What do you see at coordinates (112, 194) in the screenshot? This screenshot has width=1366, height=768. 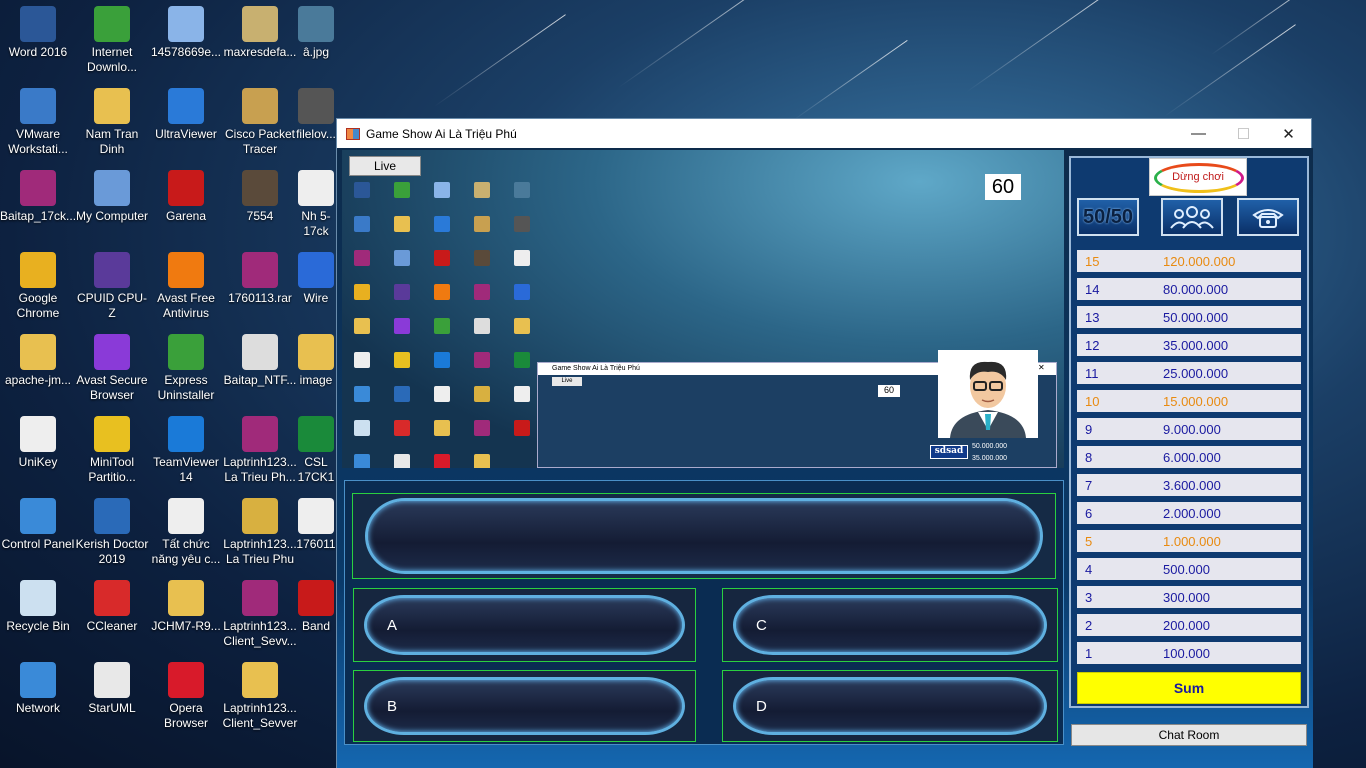 I see `desktop-icon: My Computer` at bounding box center [112, 194].